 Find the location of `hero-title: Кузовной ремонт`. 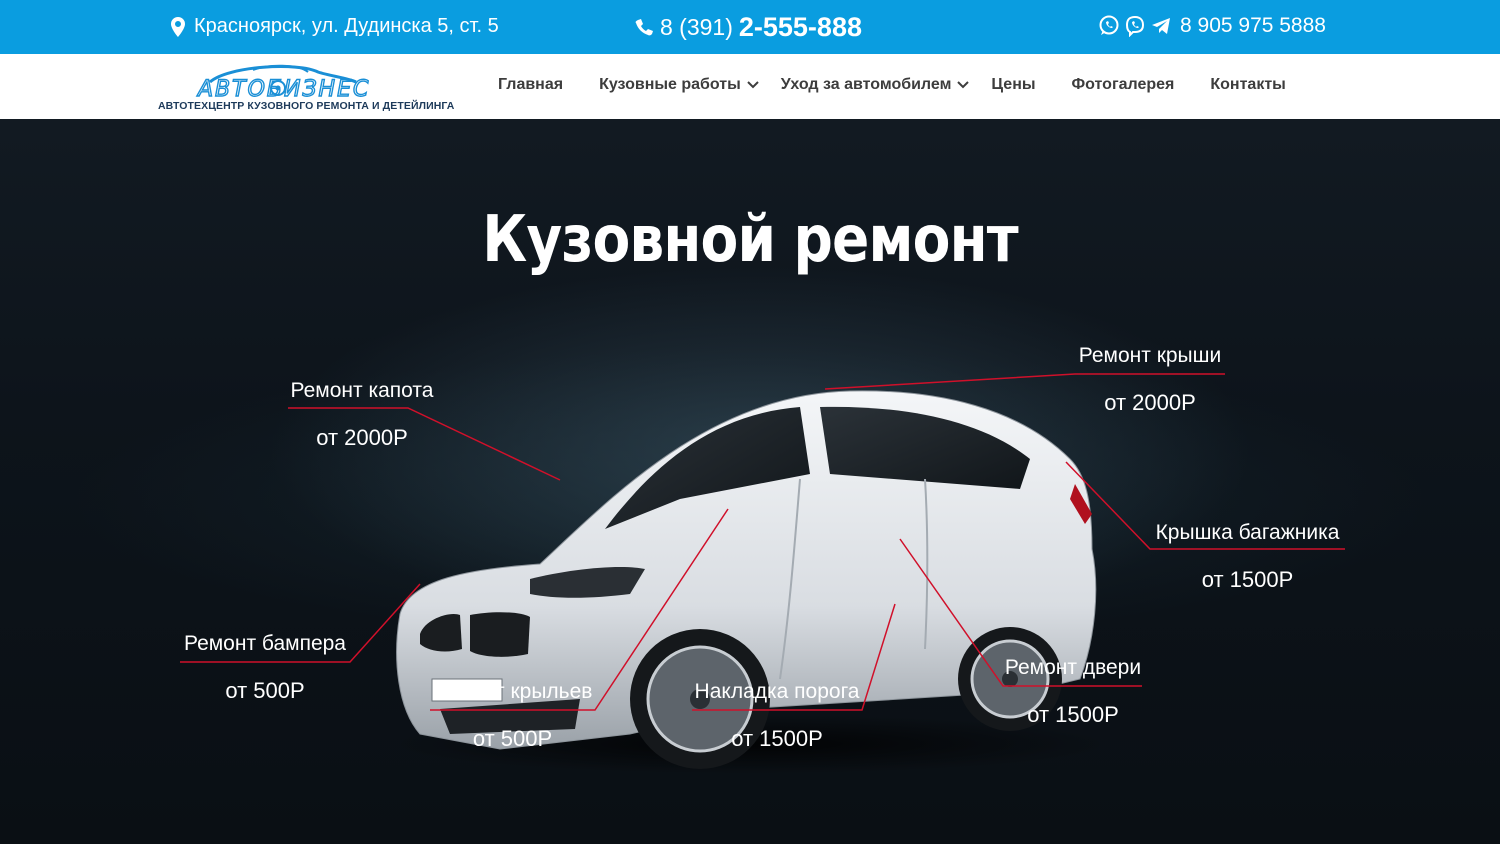

hero-title: Кузовной ремонт is located at coordinates (750, 240).